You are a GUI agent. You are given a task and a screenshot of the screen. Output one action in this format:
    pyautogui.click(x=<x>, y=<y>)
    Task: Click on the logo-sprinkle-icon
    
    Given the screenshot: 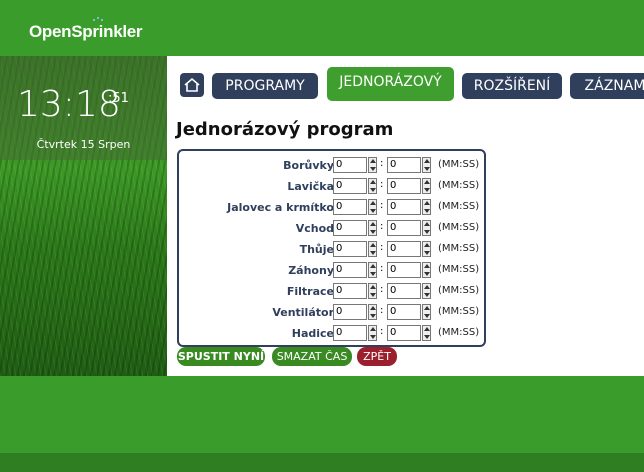 What is the action you would take?
    pyautogui.click(x=98, y=19)
    